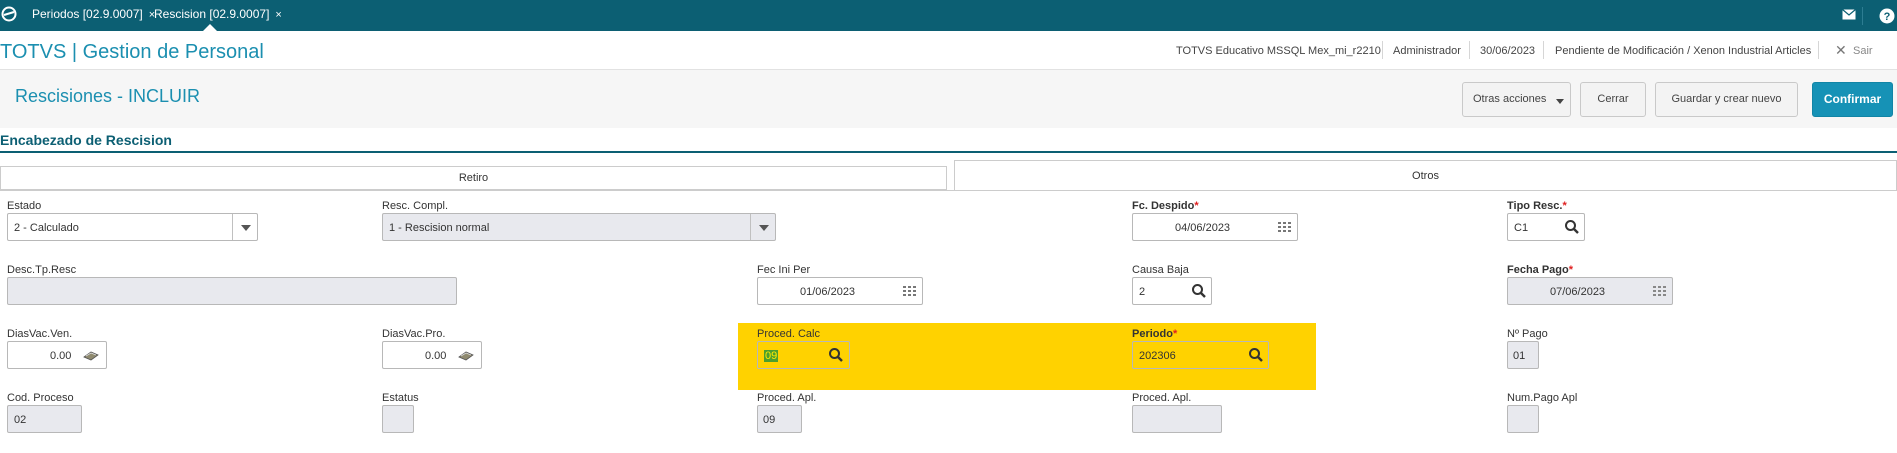  I want to click on tab-retiro-label: Retiro, so click(473, 178).